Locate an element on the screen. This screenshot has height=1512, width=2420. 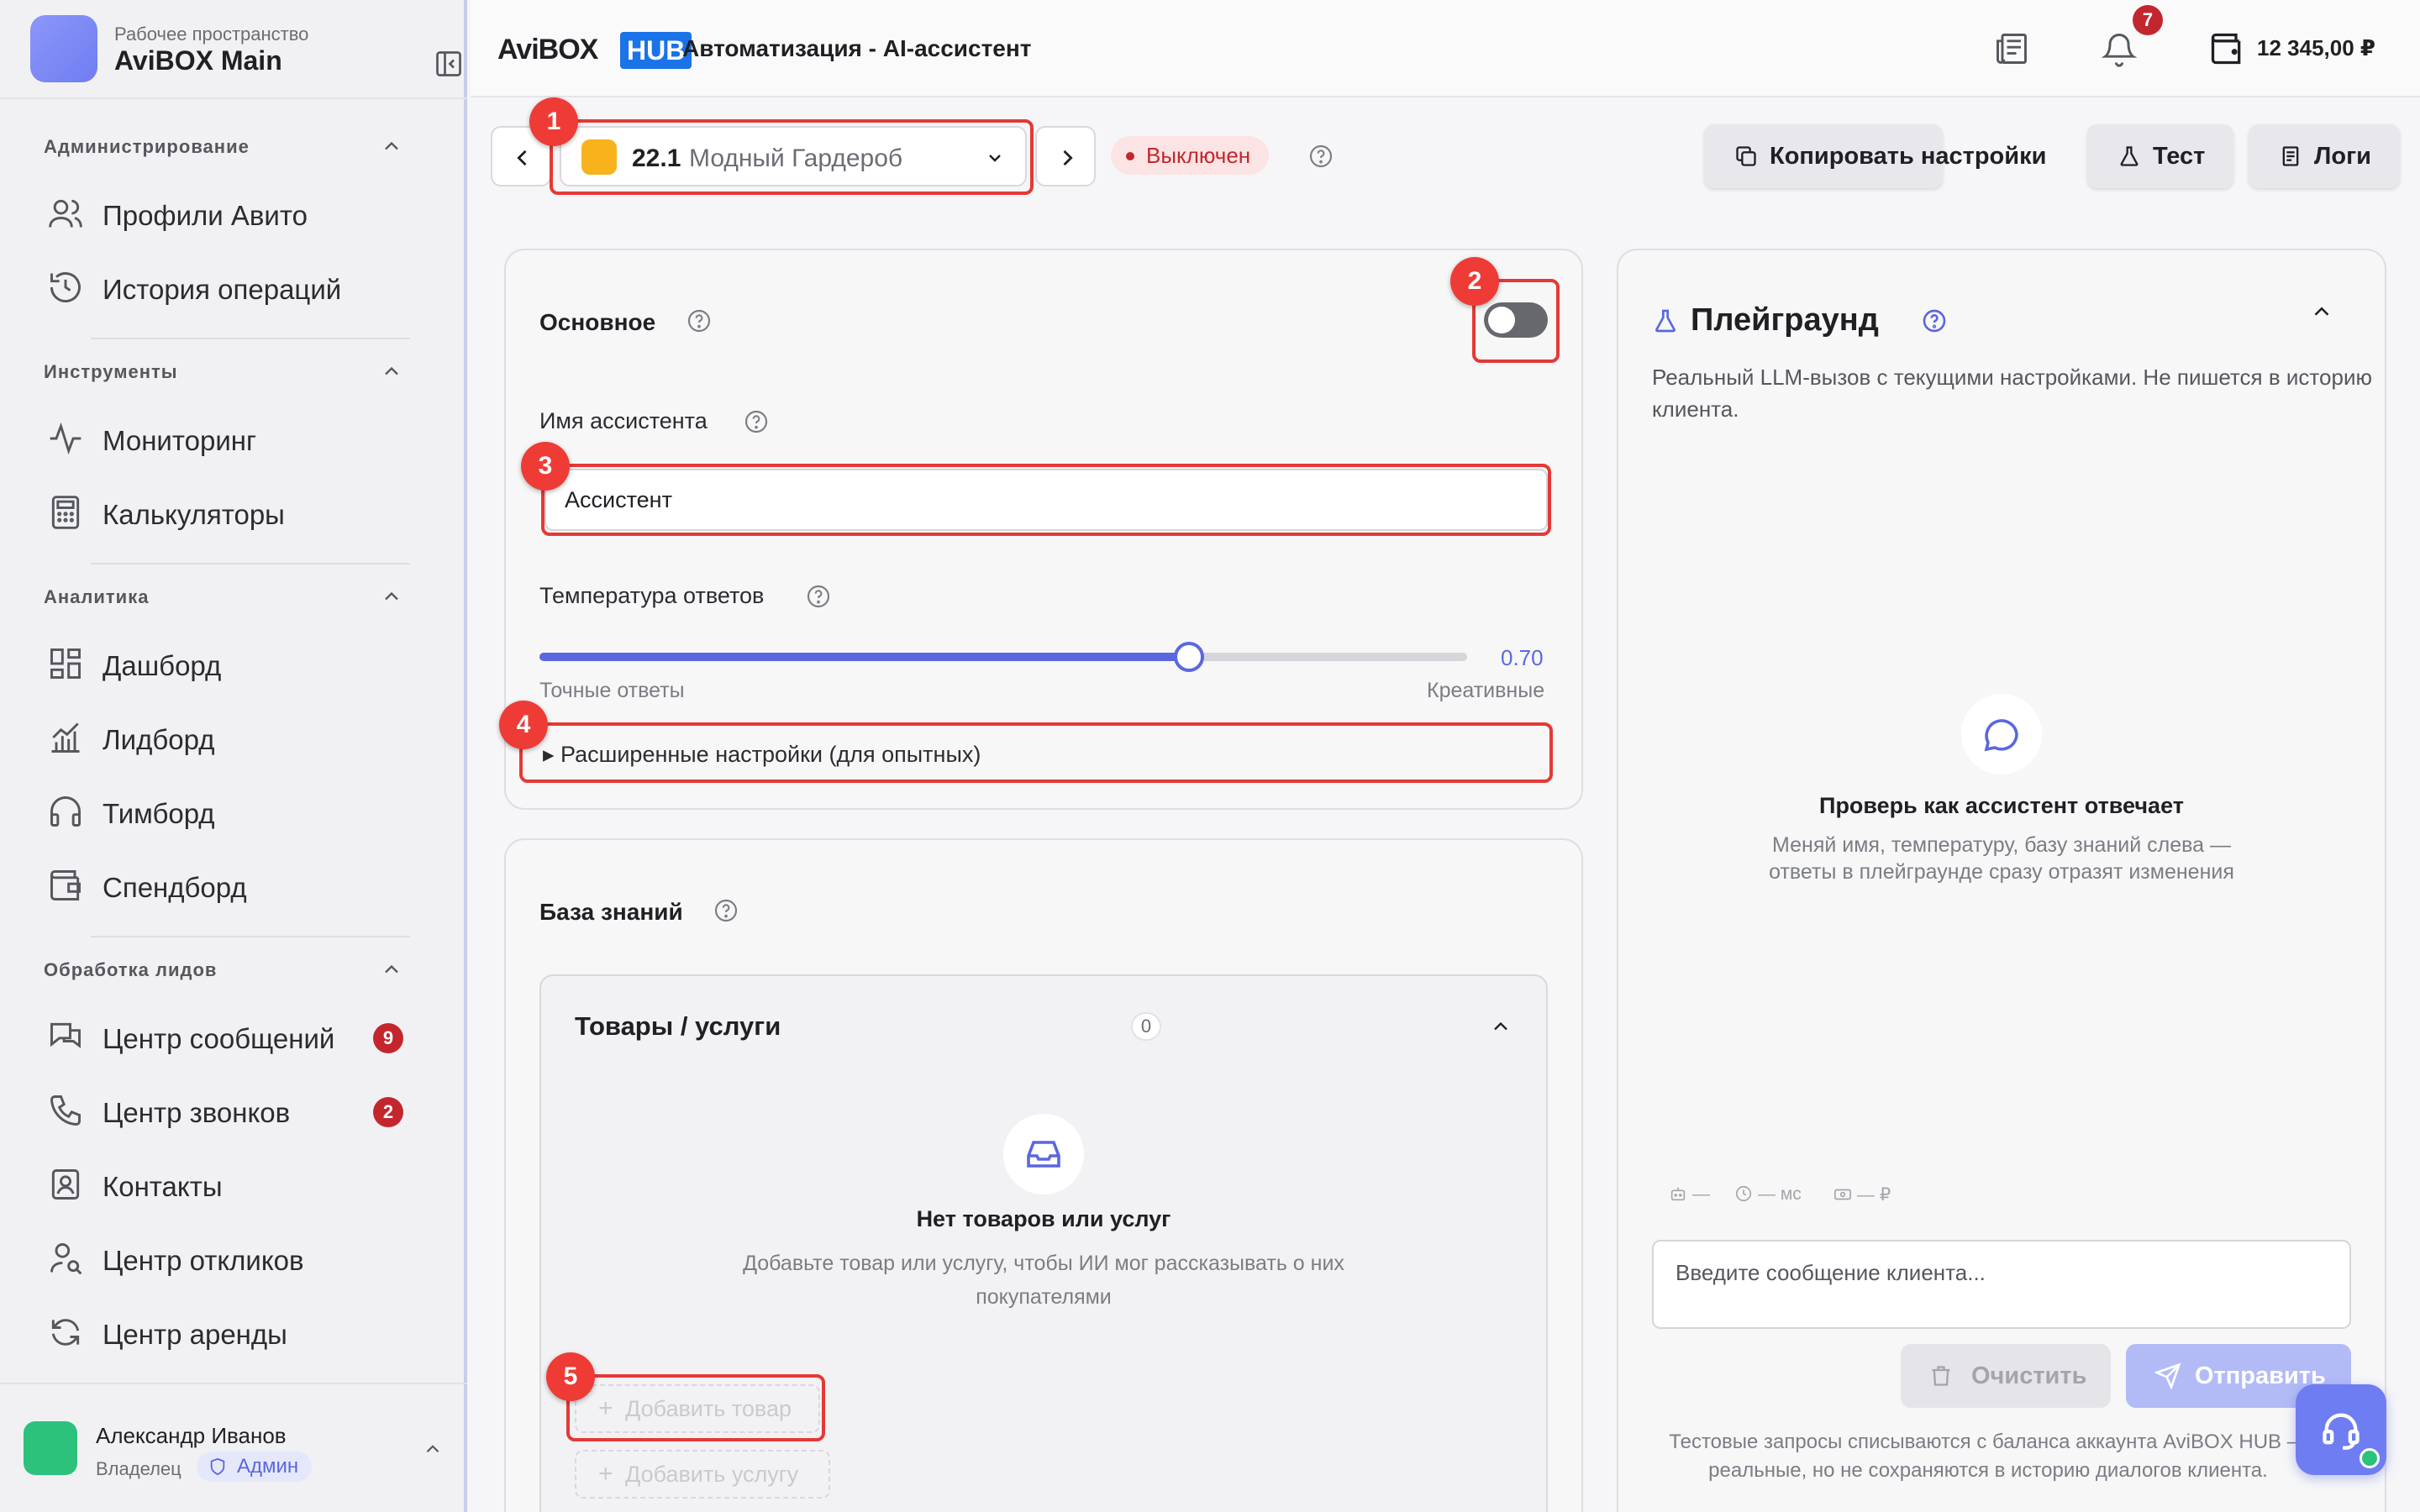
sidebar-item-monitoring: Мониторинг is located at coordinates (228, 438).